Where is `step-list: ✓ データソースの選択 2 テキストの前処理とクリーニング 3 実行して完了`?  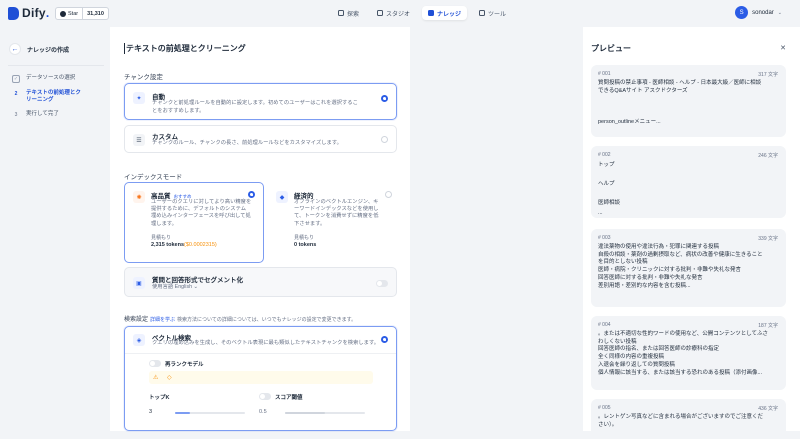
step-list: ✓ データソースの選択 2 テキストの前処理とクリーニング 3 実行して完了 is located at coordinates (48, 100).